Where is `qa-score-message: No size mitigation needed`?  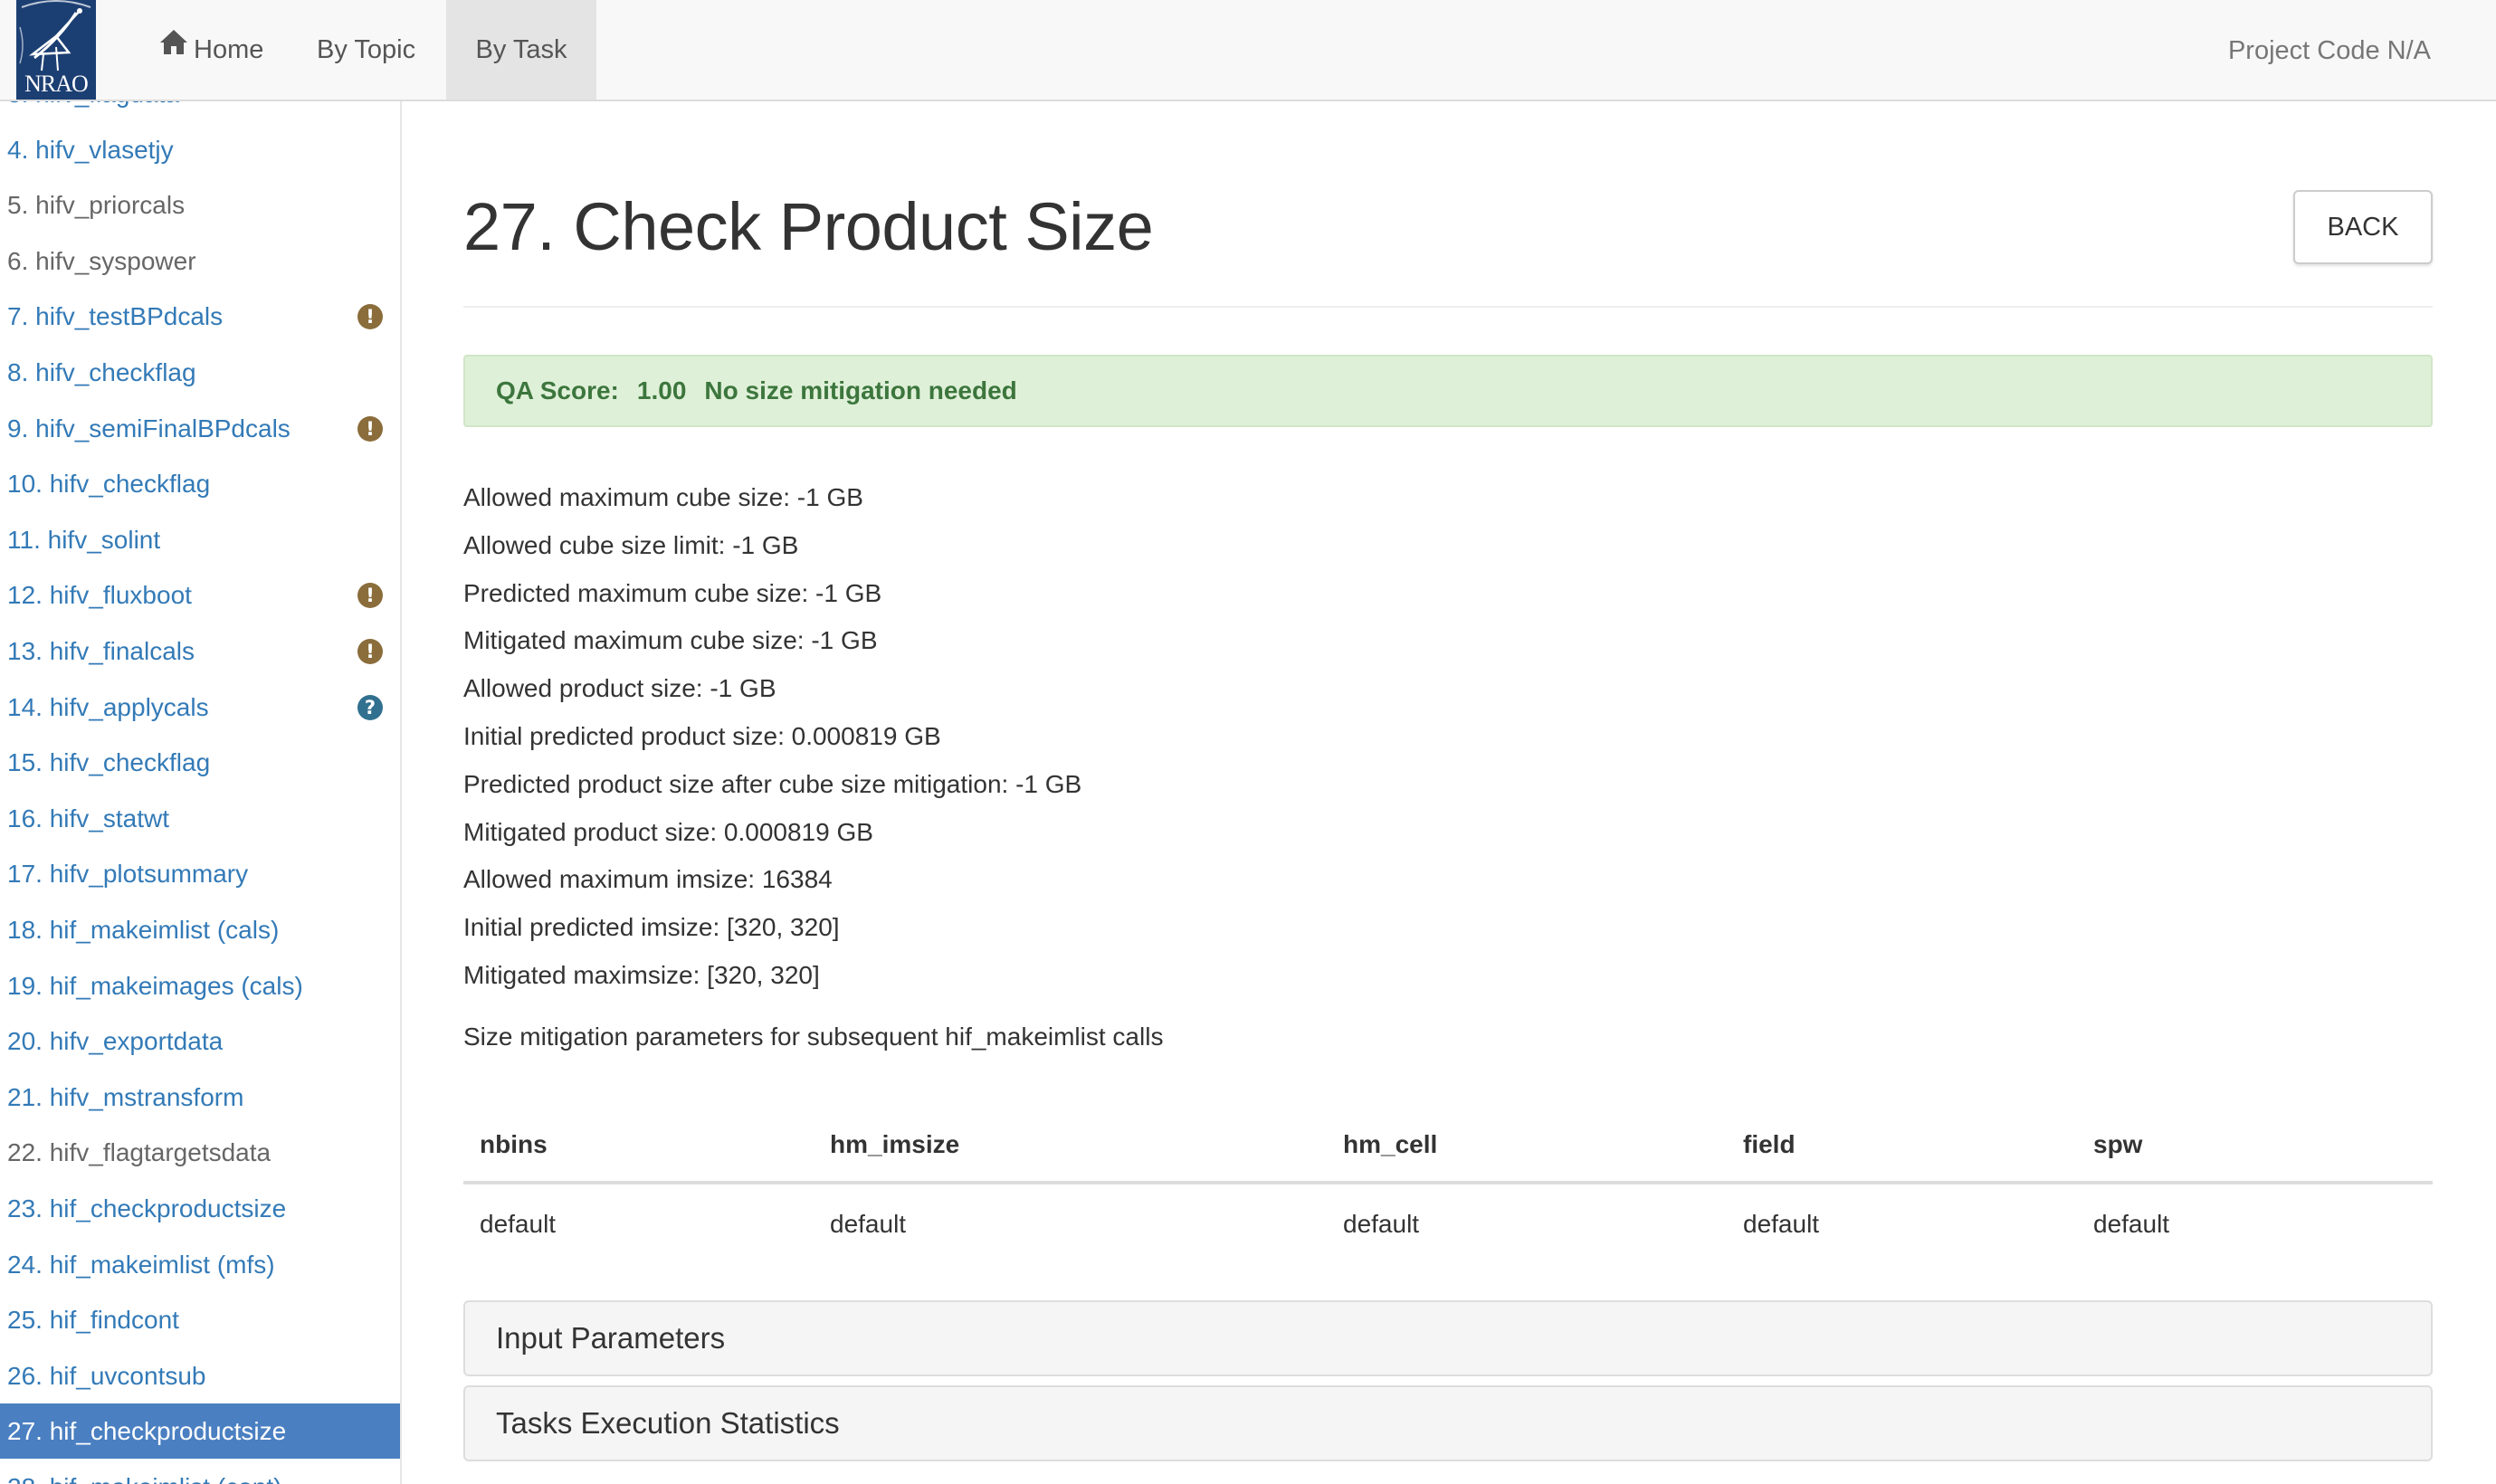
qa-score-message: No size mitigation needed is located at coordinates (860, 390).